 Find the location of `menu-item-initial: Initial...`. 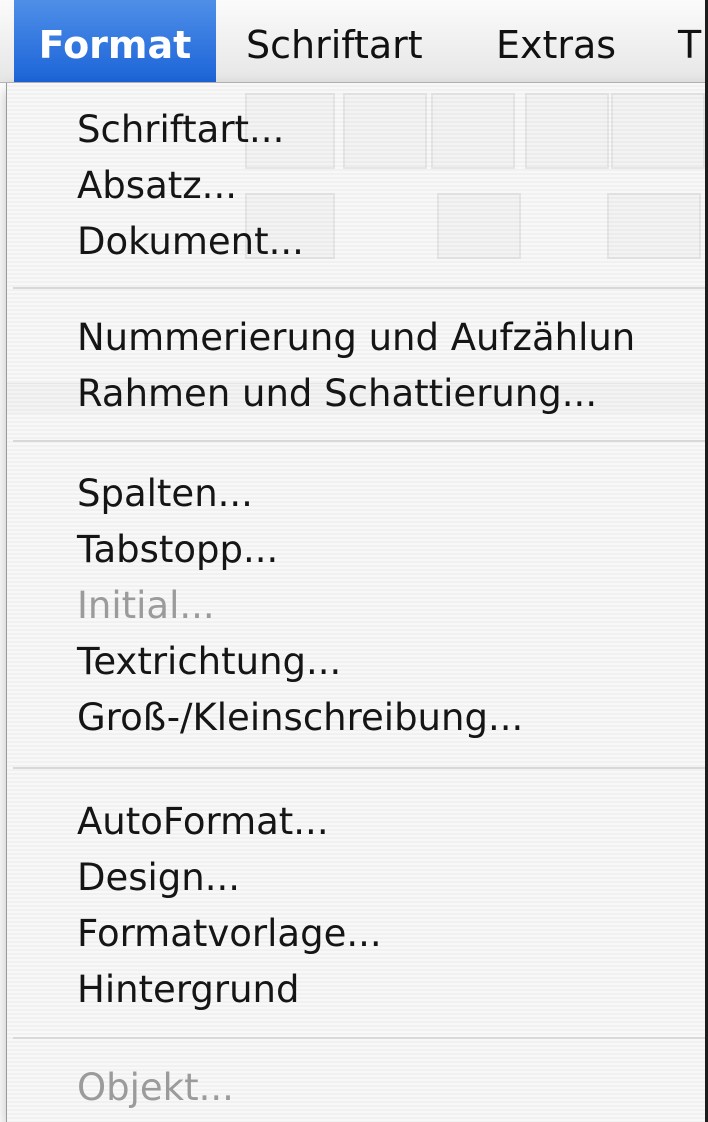

menu-item-initial: Initial... is located at coordinates (146, 605).